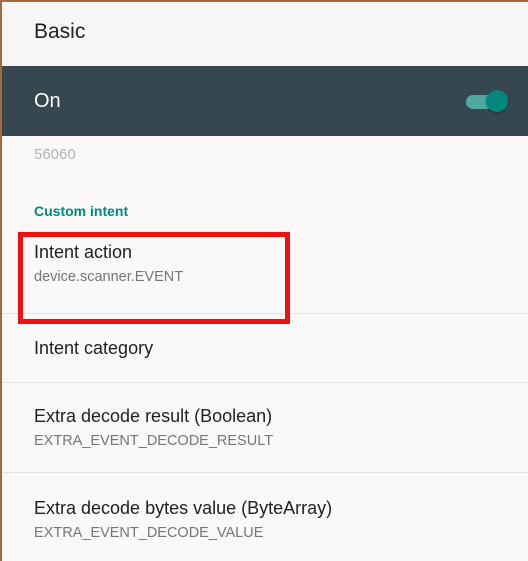 This screenshot has width=528, height=561. Describe the element at coordinates (265, 34) in the screenshot. I see `page-title: Basic` at that location.